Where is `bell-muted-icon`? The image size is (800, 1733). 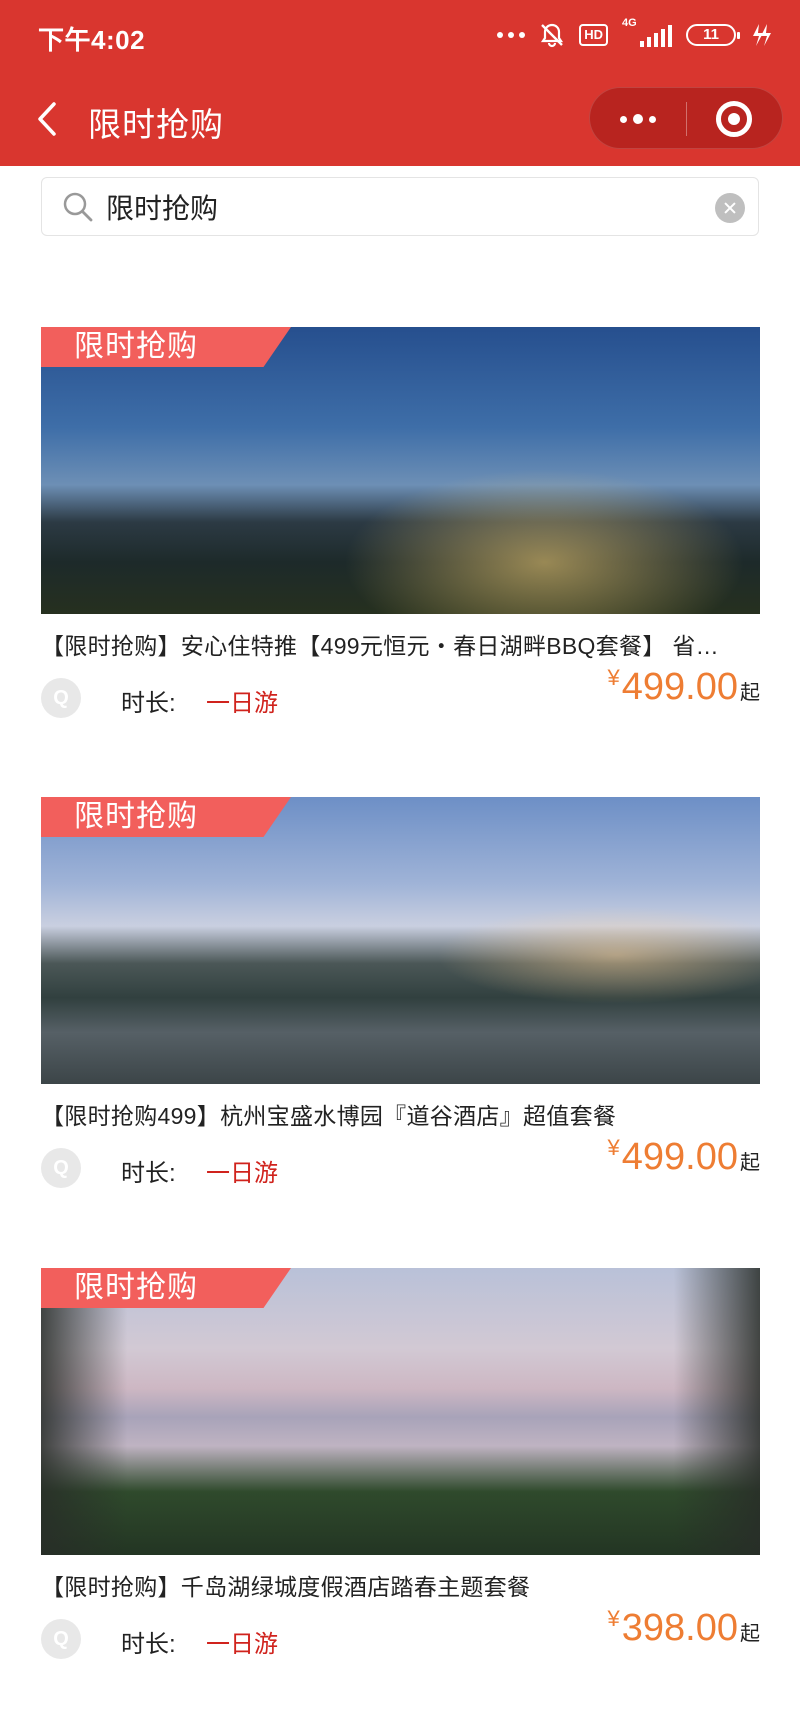
bell-muted-icon is located at coordinates (552, 35).